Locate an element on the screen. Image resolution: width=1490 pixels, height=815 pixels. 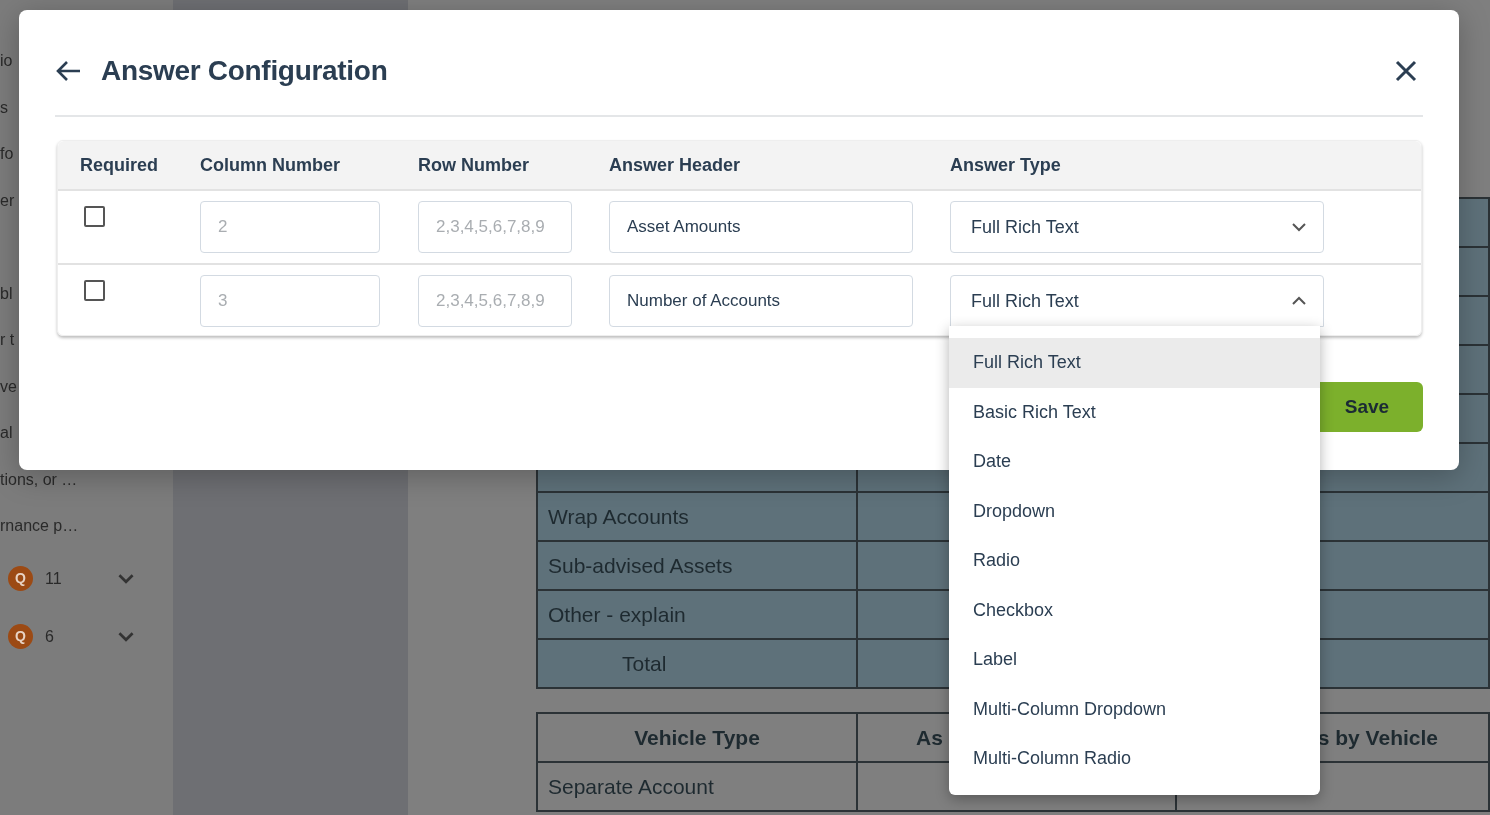
back-arrow-icon is located at coordinates (68, 70).